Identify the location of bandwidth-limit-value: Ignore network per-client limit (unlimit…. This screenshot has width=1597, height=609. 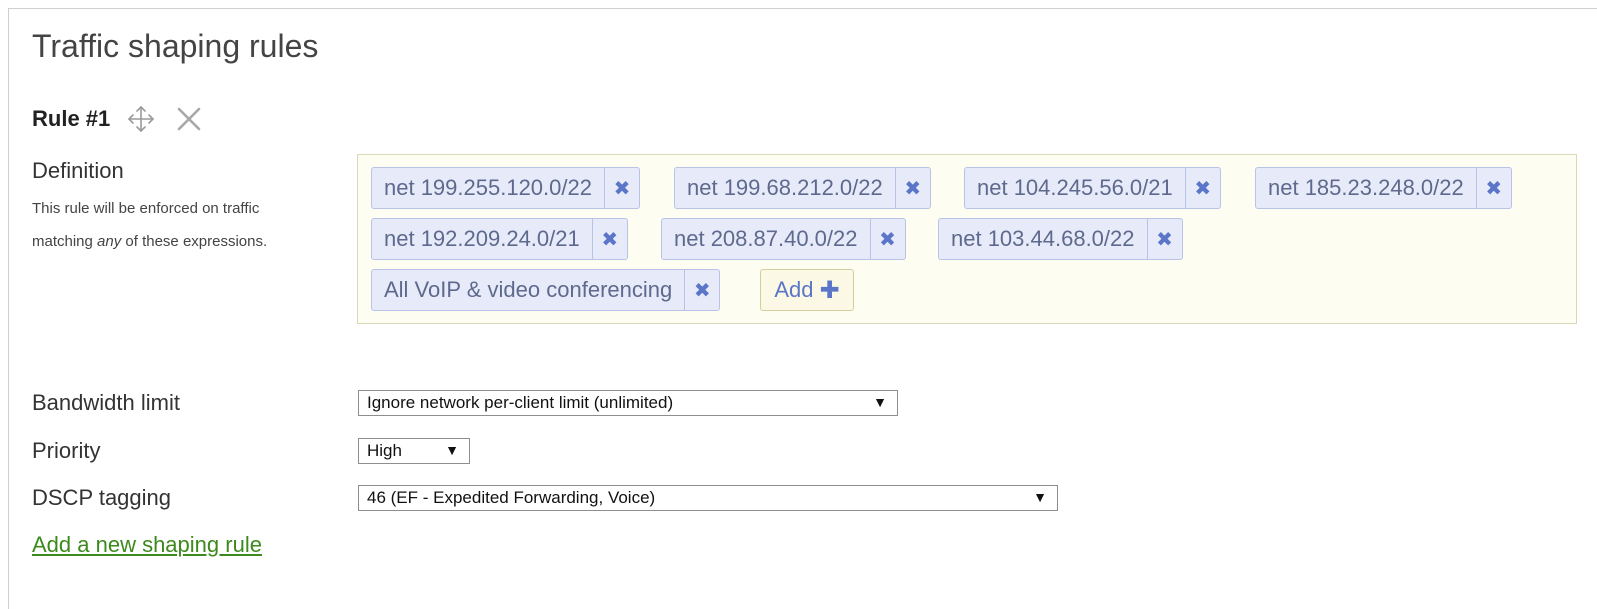
(520, 402).